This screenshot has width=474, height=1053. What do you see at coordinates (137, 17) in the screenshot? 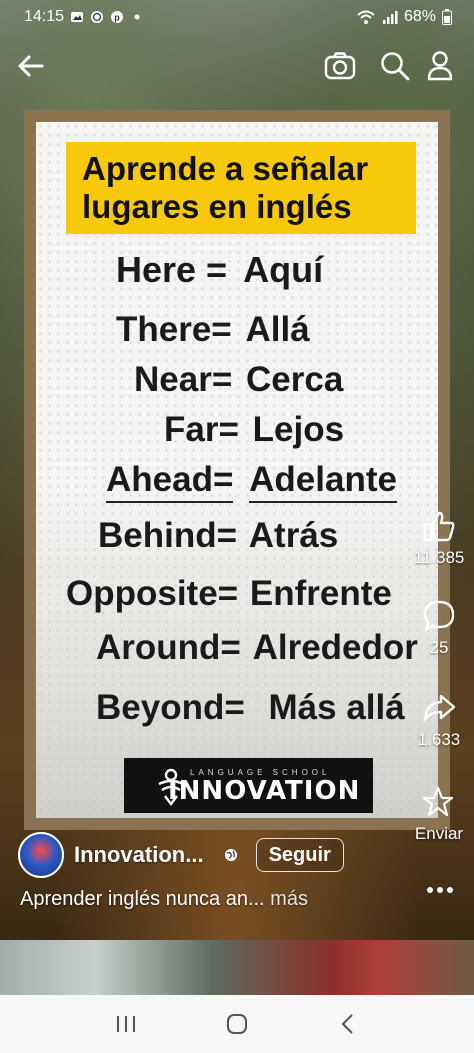
I see `notification-dot-icon` at bounding box center [137, 17].